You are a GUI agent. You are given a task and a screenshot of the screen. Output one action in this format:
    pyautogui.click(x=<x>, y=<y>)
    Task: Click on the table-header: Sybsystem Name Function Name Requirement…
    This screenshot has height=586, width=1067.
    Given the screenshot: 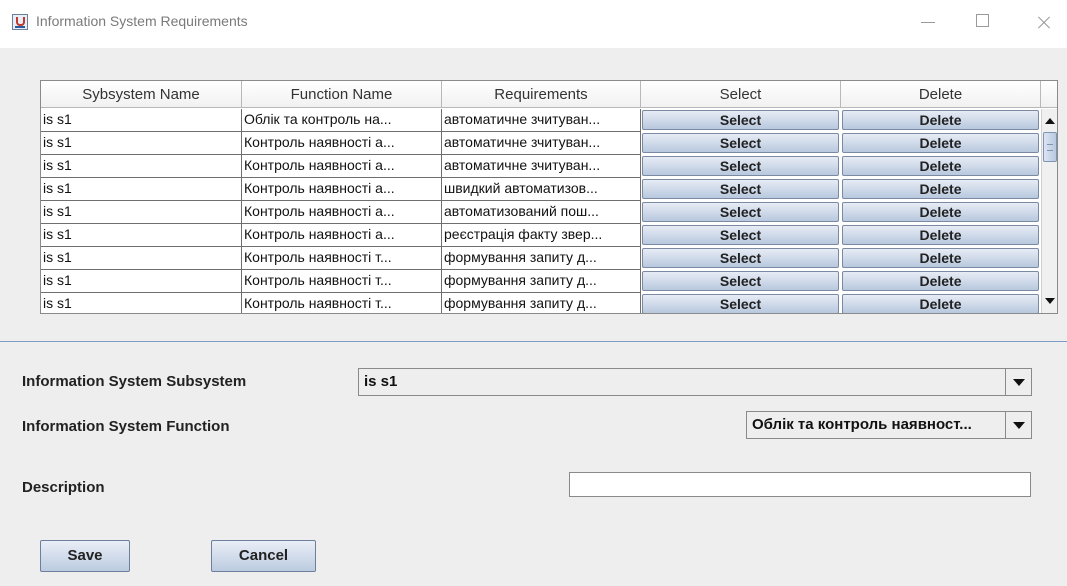 What is the action you would take?
    pyautogui.click(x=549, y=94)
    